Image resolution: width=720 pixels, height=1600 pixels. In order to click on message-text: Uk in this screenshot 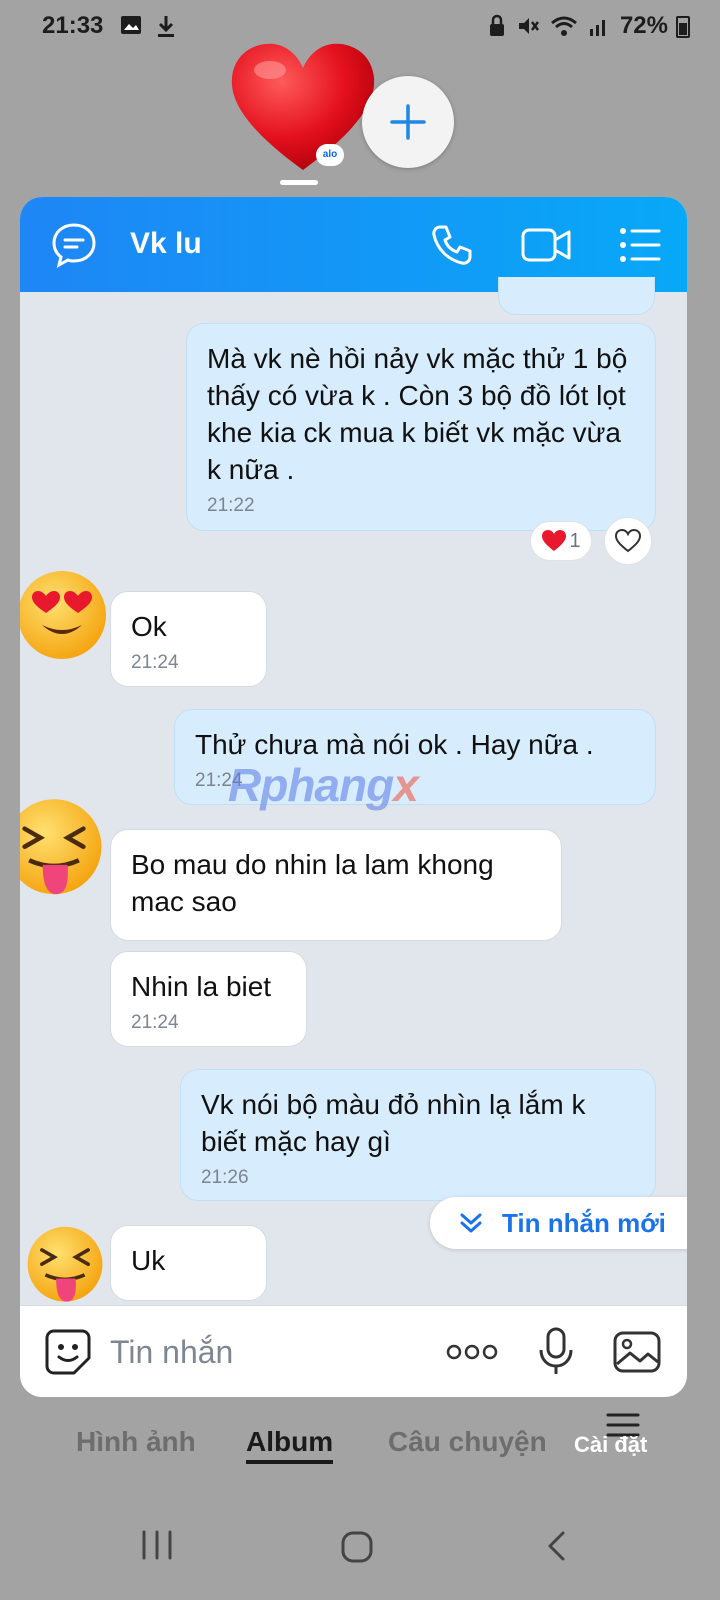, I will do `click(148, 1260)`.